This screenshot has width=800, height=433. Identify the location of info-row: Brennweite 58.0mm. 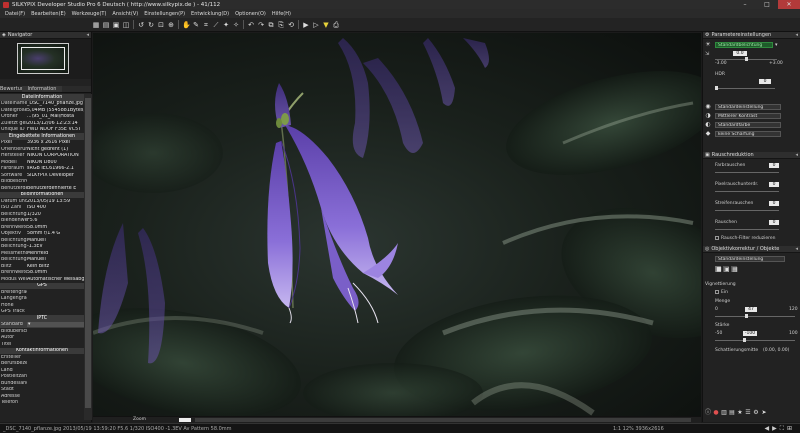
(42, 227).